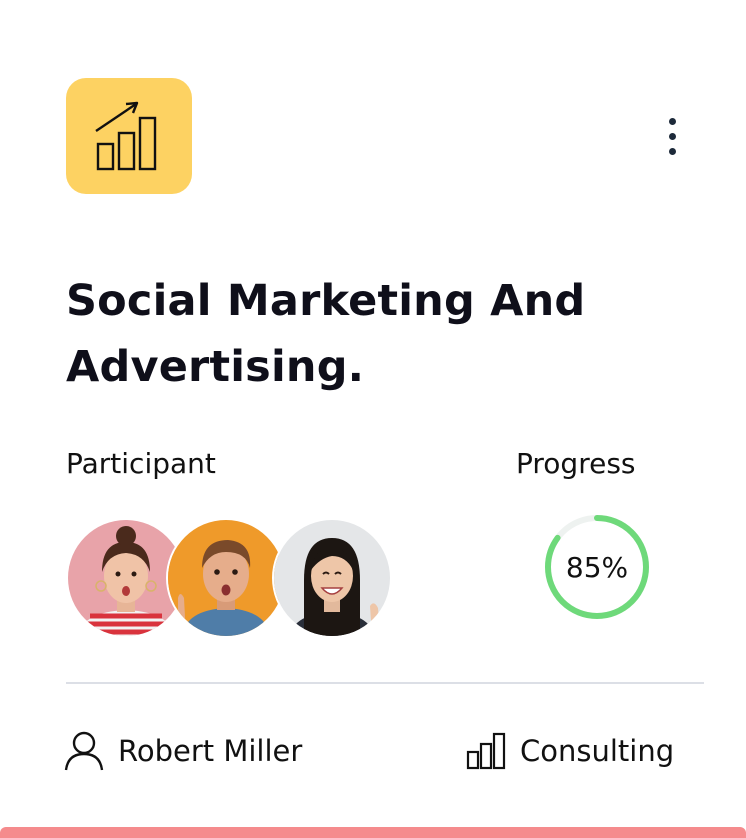 This screenshot has width=746, height=838. What do you see at coordinates (486, 751) in the screenshot?
I see `bar-chart-icon` at bounding box center [486, 751].